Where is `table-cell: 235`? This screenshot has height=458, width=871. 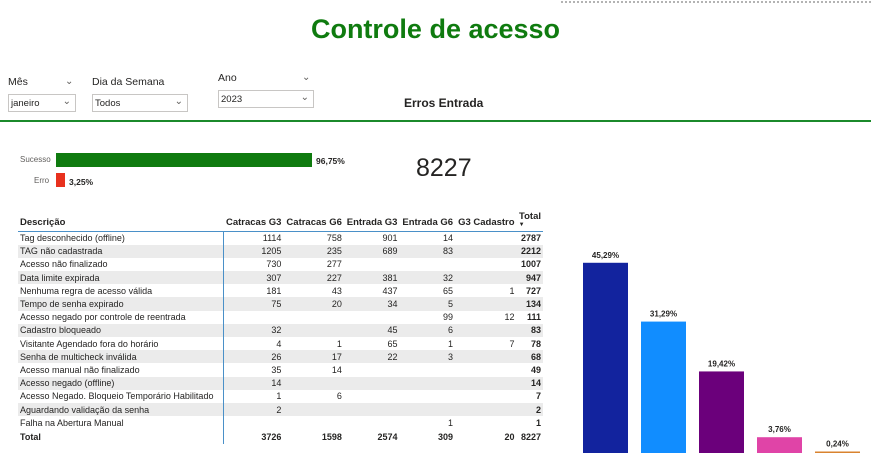
table-cell: 235 is located at coordinates (313, 251).